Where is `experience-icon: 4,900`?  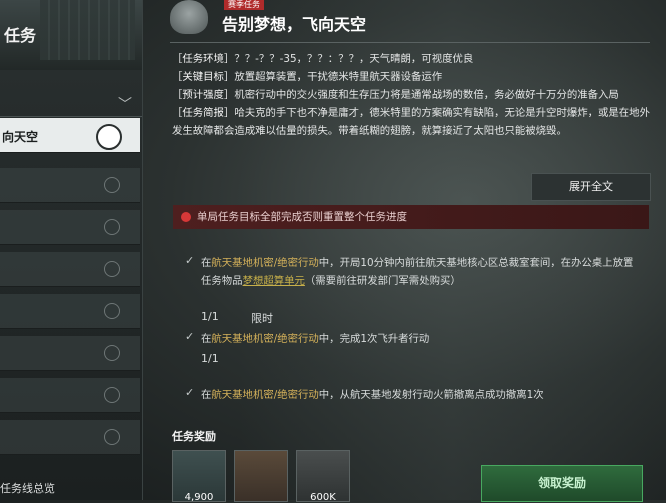
experience-icon: 4,900 is located at coordinates (199, 476).